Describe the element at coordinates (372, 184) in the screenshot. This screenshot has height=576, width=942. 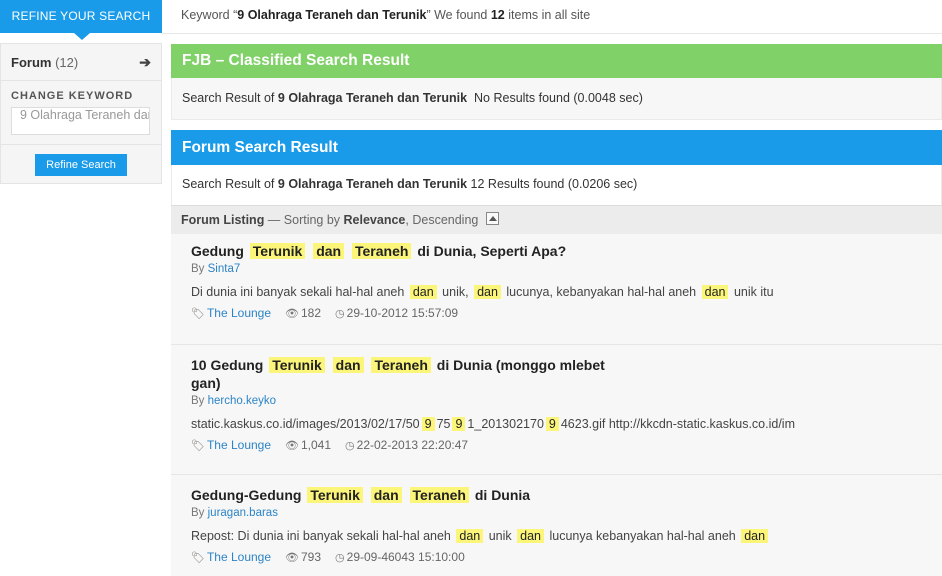
I see `forum-keyword: 9 Olahraga Teraneh dan Terunik` at that location.